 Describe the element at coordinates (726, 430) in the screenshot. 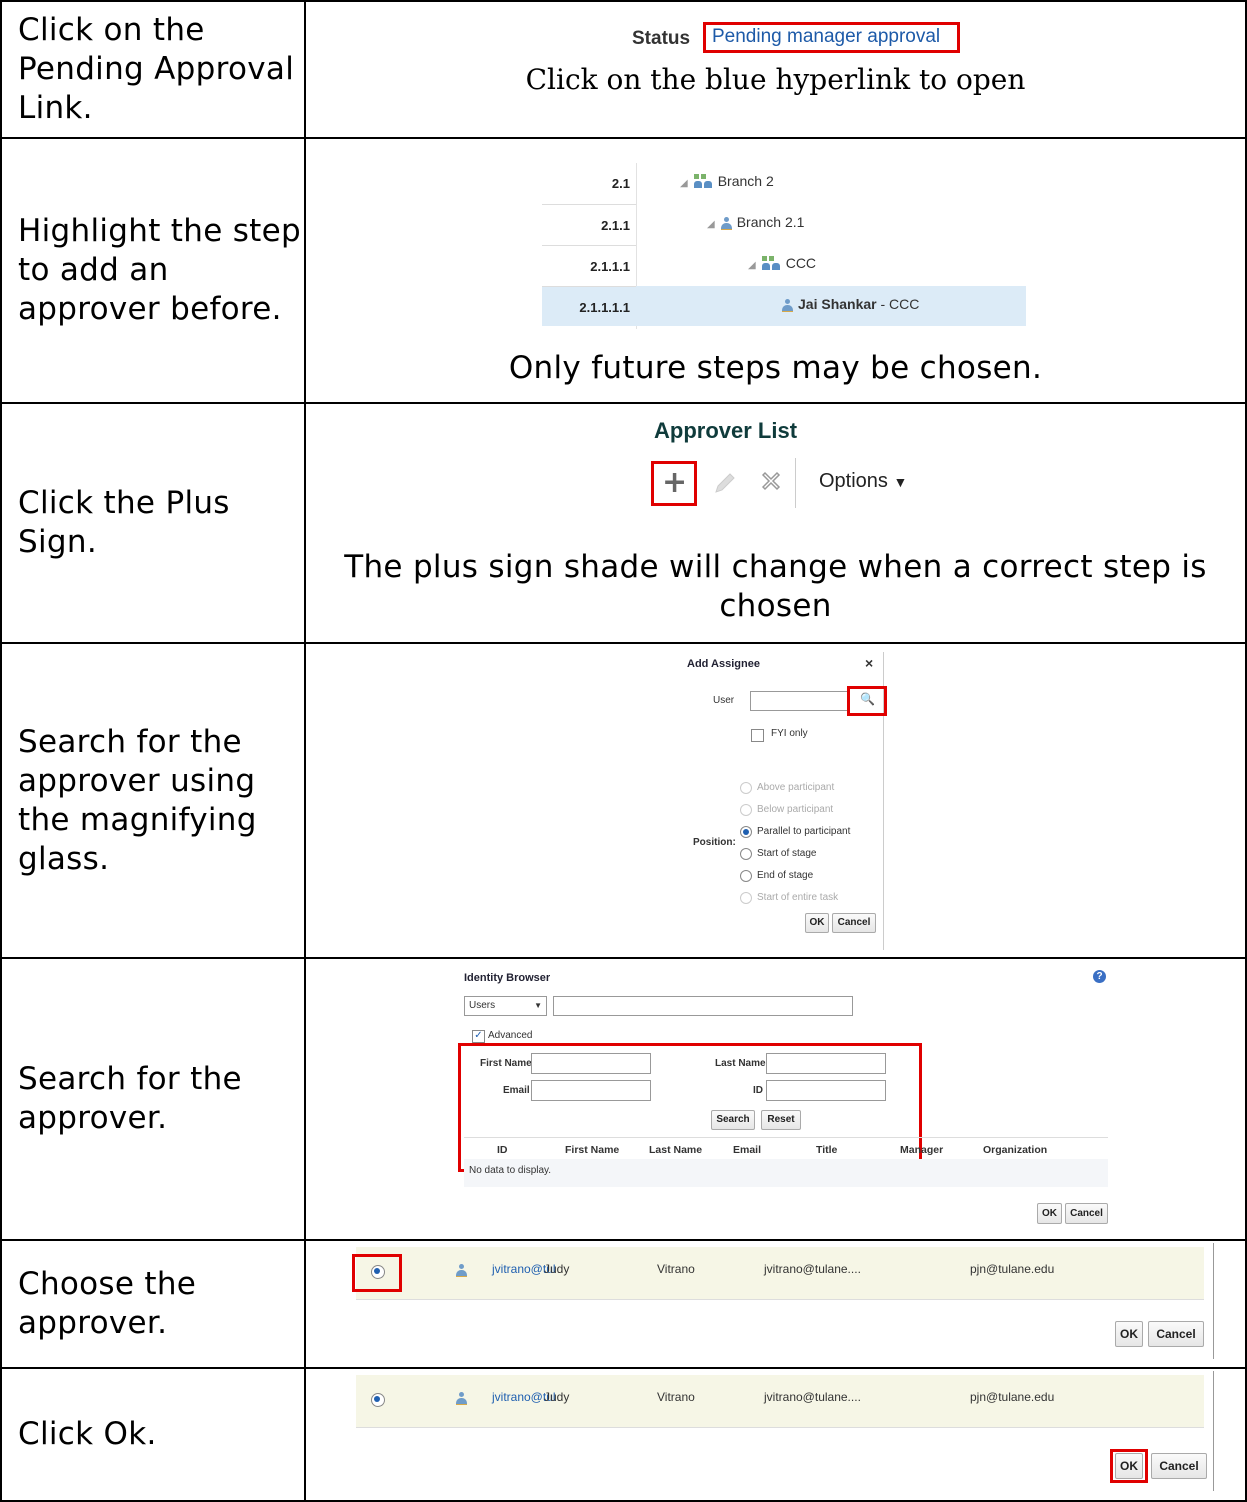

I see `approver-list-title: Approver List` at that location.